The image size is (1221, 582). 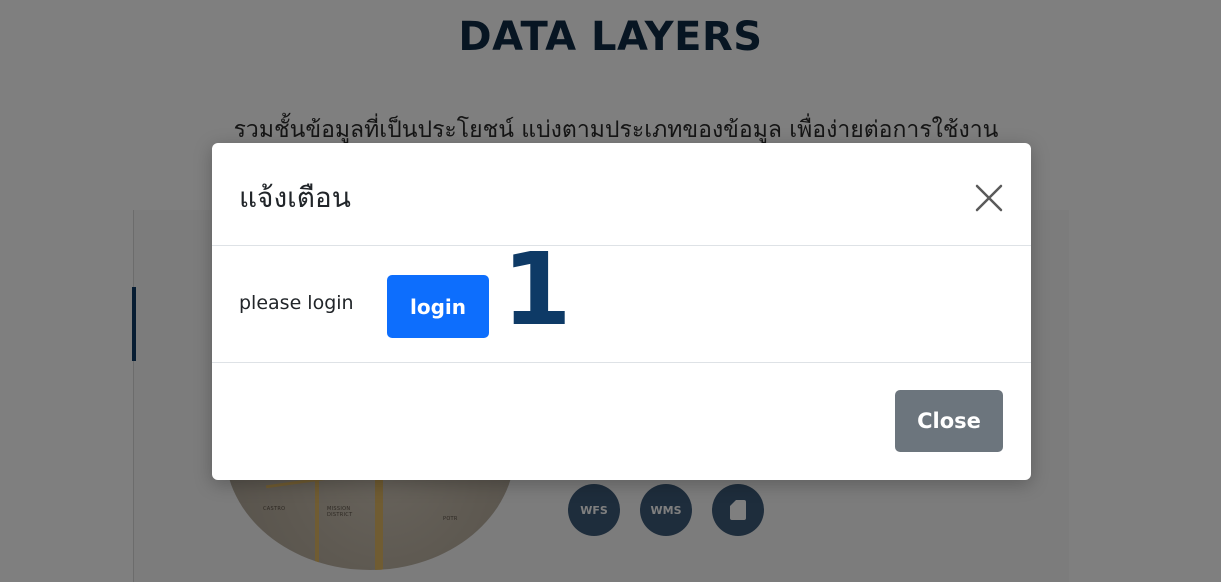 What do you see at coordinates (621, 421) in the screenshot?
I see `modal-footer: Close` at bounding box center [621, 421].